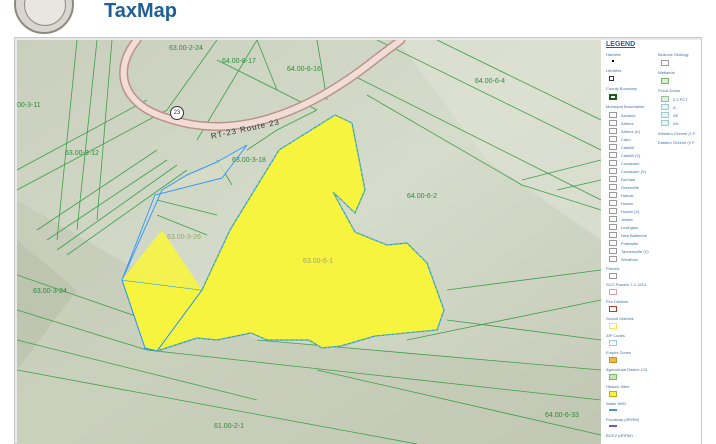 The width and height of the screenshot is (716, 444). I want to click on legend-item-label: ZIP Codes, so click(615, 335).